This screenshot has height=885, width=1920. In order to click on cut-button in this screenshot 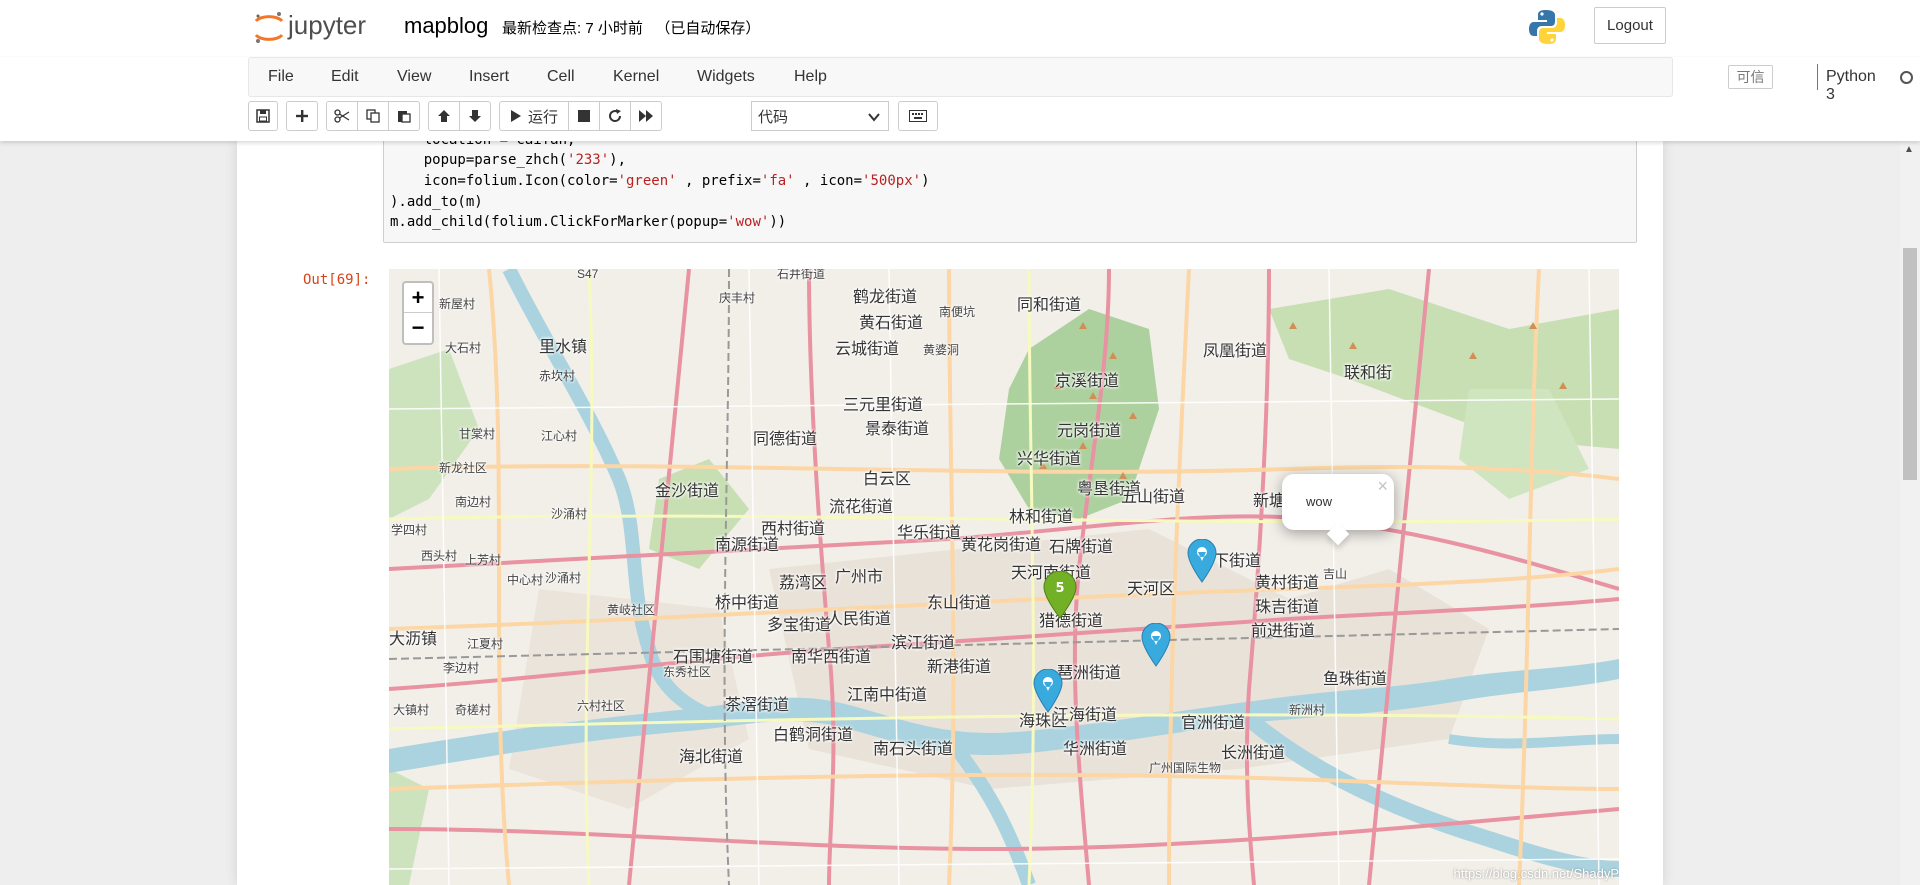, I will do `click(342, 116)`.